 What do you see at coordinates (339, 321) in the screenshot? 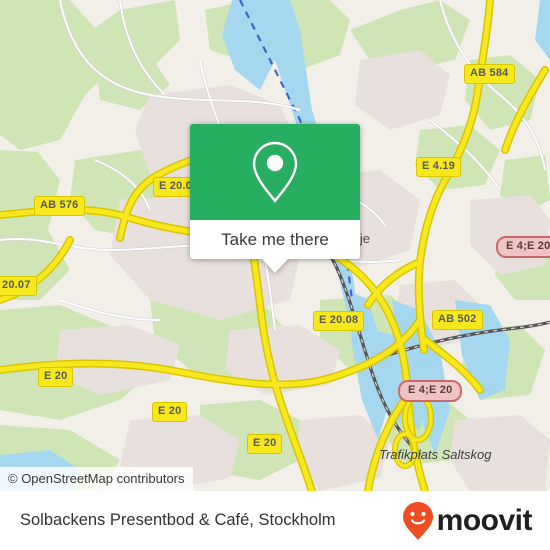
I see `road-shield: E 20.08` at bounding box center [339, 321].